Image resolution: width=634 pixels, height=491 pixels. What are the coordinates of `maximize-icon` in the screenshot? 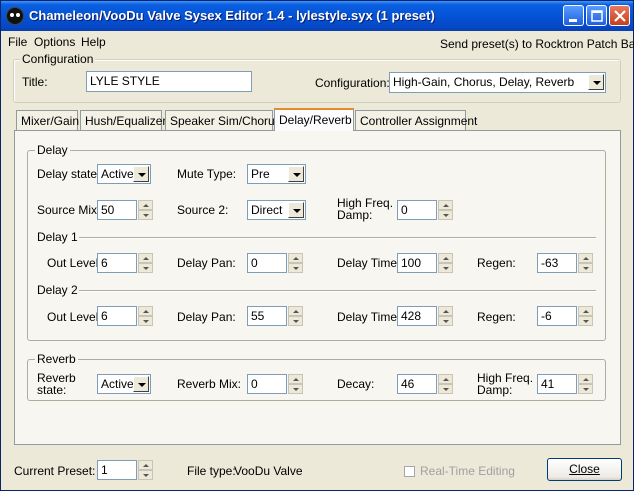 It's located at (597, 16).